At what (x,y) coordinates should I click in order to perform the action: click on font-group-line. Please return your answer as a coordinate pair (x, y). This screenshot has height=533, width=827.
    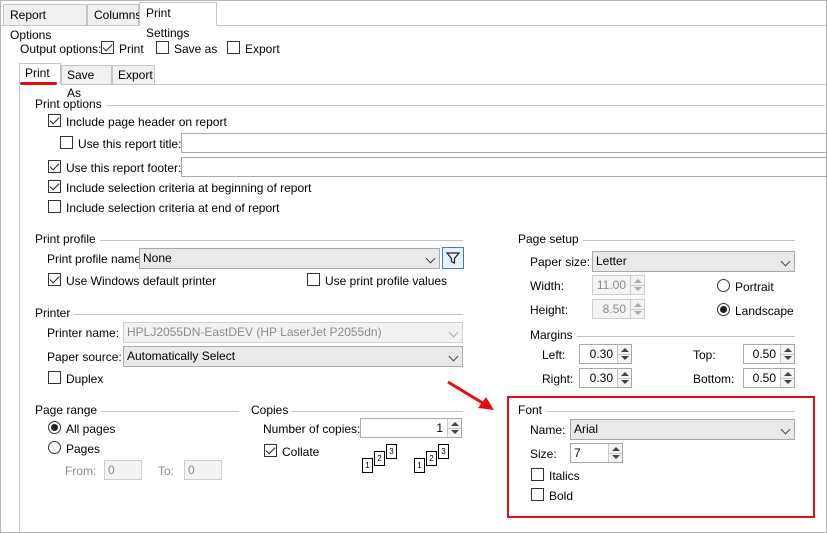
    Looking at the image, I should click on (656, 411).